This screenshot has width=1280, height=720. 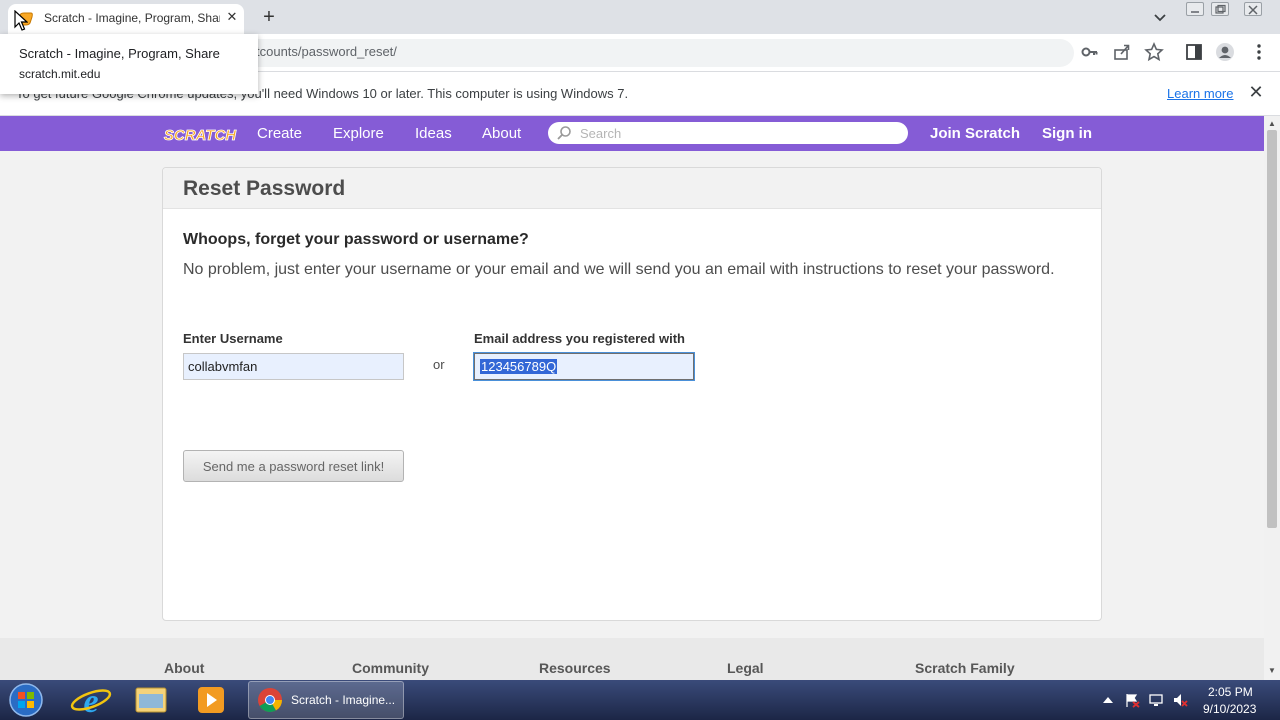 What do you see at coordinates (433, 133) in the screenshot?
I see `nav-ideas-link: Ideas` at bounding box center [433, 133].